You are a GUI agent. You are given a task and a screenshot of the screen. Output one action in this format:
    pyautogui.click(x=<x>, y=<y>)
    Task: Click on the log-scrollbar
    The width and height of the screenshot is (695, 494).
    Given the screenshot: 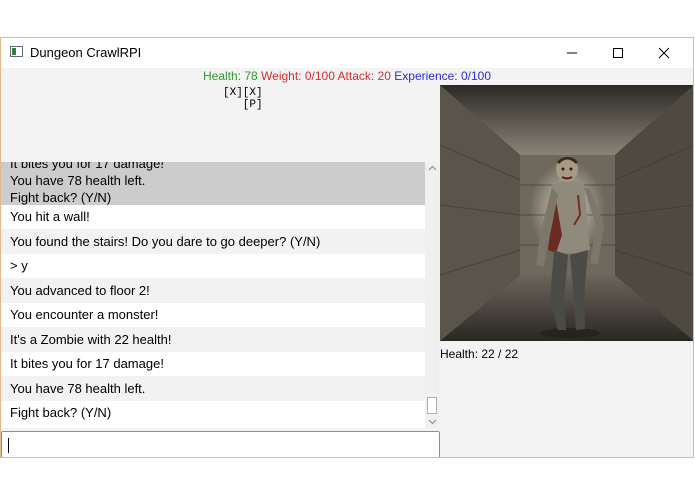 What is the action you would take?
    pyautogui.click(x=432, y=295)
    